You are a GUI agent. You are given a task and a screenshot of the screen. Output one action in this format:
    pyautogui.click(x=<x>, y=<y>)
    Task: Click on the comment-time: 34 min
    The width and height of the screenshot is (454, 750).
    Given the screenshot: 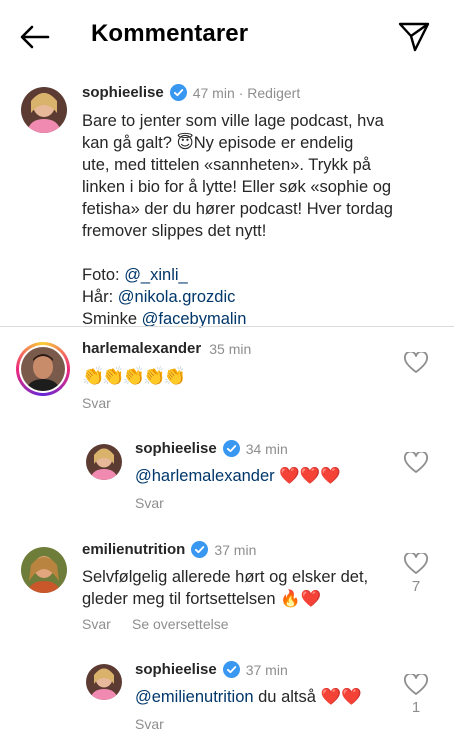 What is the action you would take?
    pyautogui.click(x=266, y=448)
    